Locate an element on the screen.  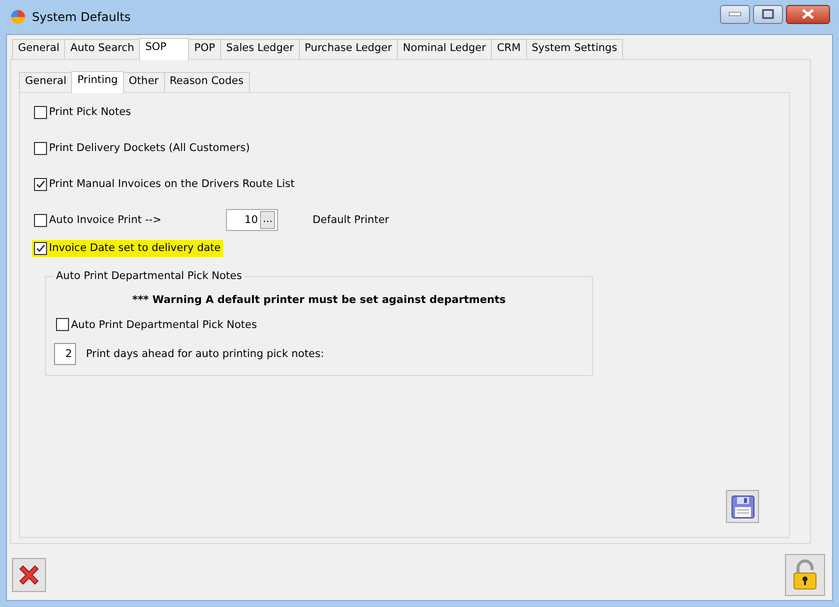
checkbox-option: Auto Print Departmental Pick Notes is located at coordinates (156, 324).